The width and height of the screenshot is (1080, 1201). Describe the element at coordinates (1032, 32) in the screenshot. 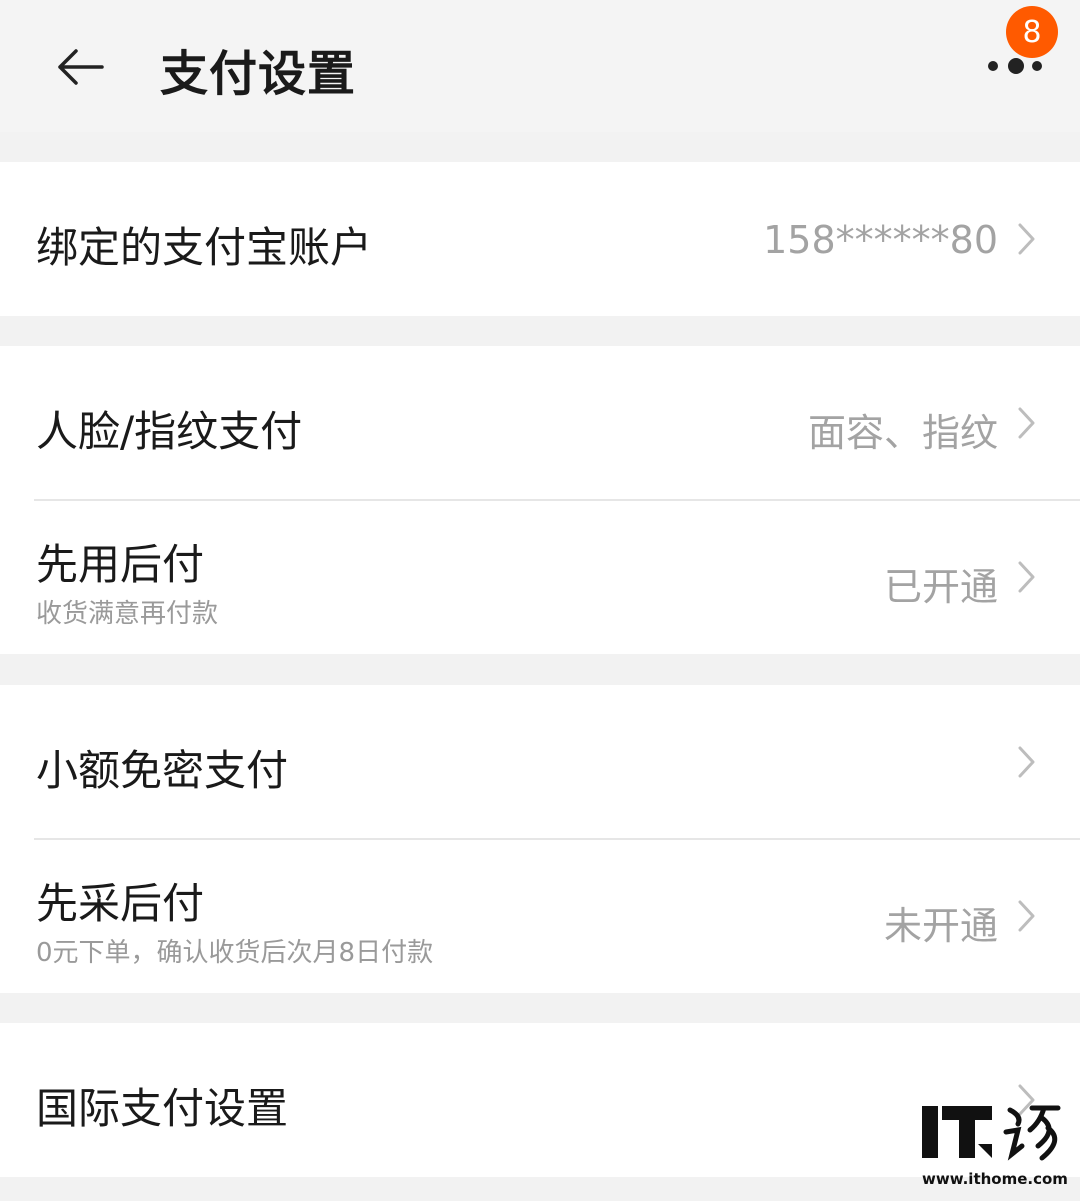

I see `notification-badge: 8` at that location.